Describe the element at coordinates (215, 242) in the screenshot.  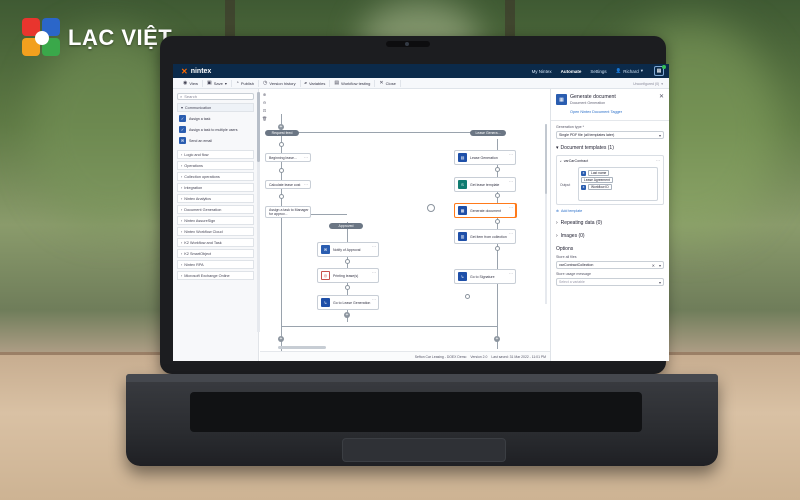
I see `category-k2-workflow-task: › K2 Workflow and Task` at that location.